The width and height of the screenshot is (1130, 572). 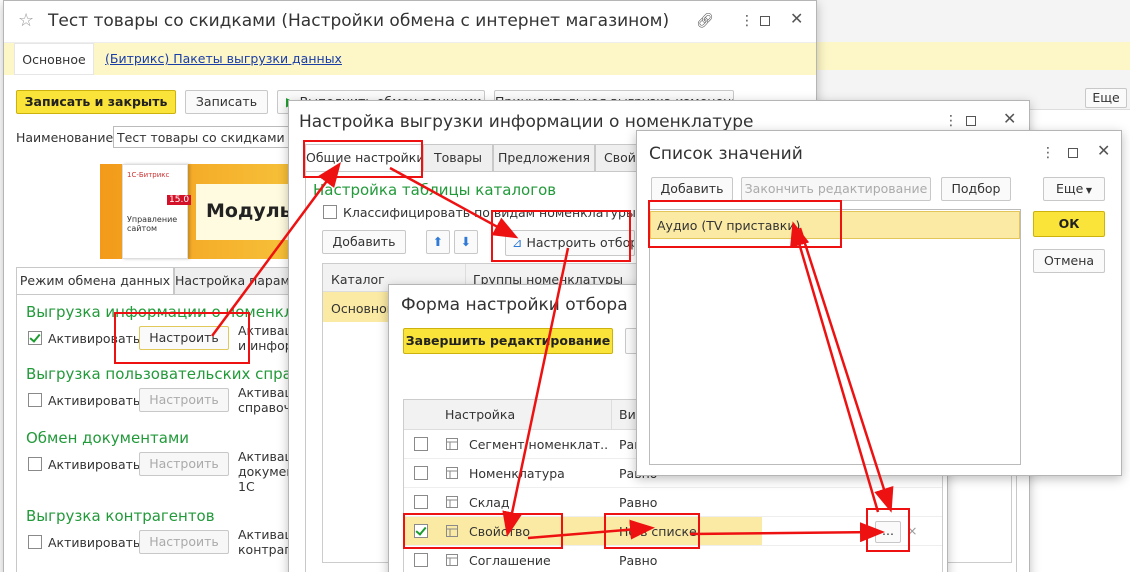 I want to click on product-box-title: Управление сайтом, so click(x=152, y=224).